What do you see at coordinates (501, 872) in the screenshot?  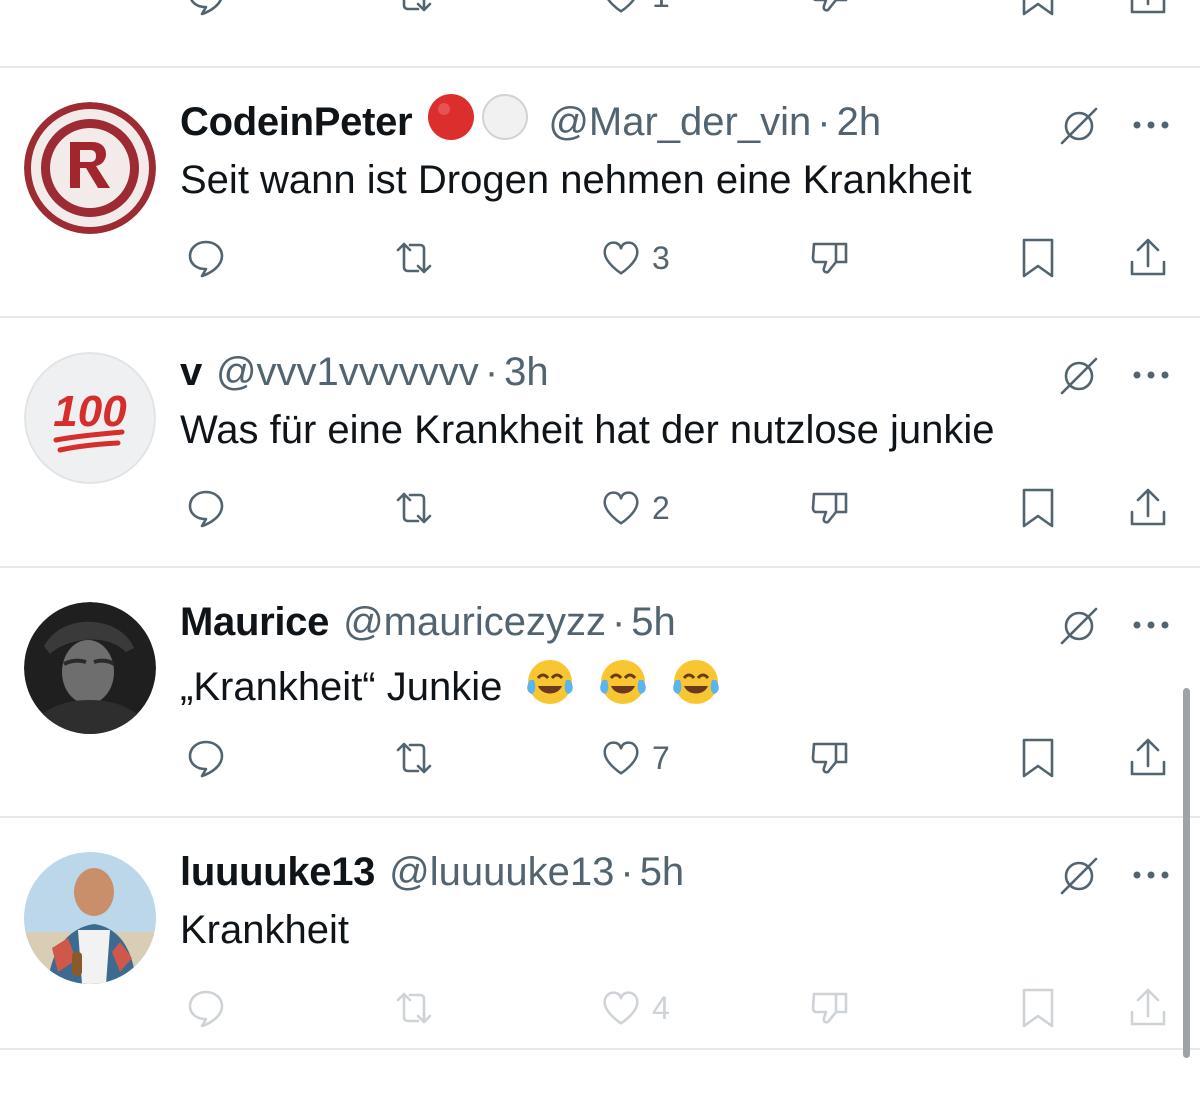 I see `user-handle: @luuuuke13` at bounding box center [501, 872].